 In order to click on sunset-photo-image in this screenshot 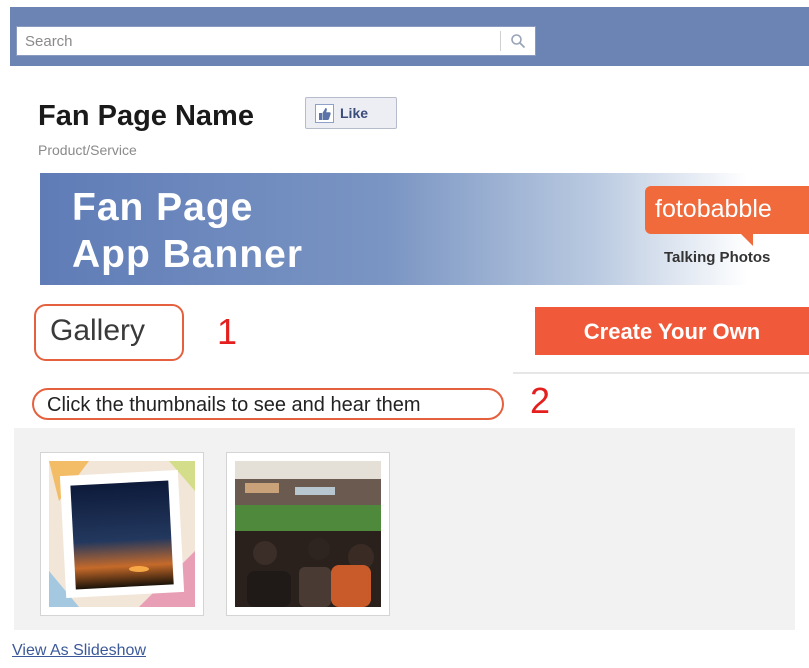, I will do `click(122, 534)`.